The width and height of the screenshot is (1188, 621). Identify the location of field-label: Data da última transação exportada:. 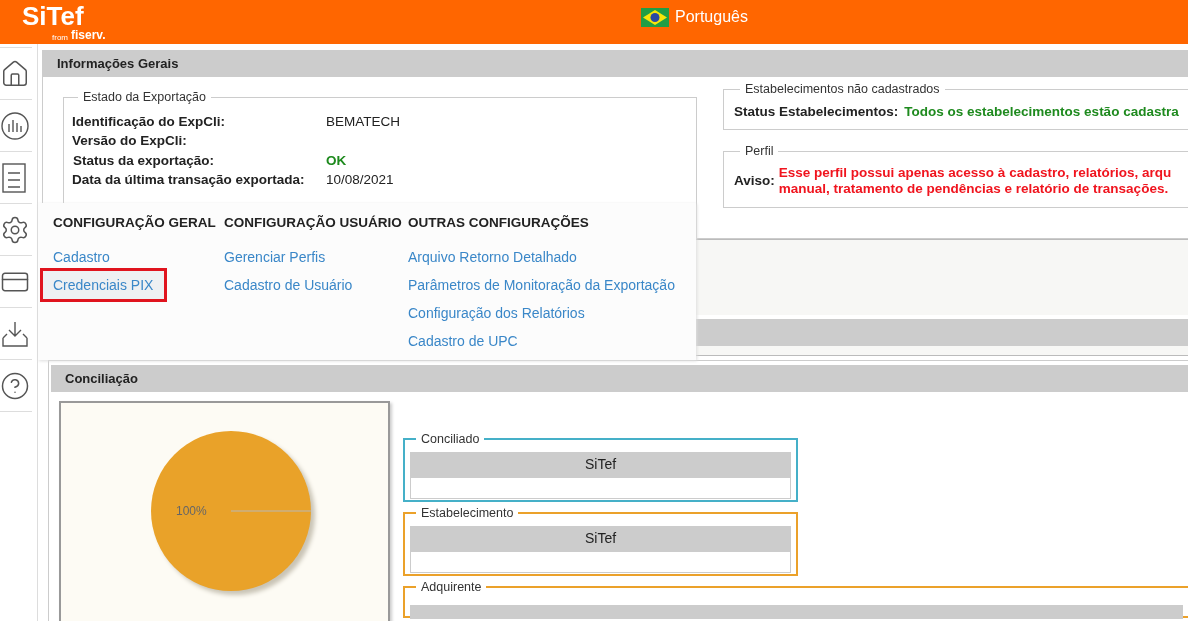
(189, 180).